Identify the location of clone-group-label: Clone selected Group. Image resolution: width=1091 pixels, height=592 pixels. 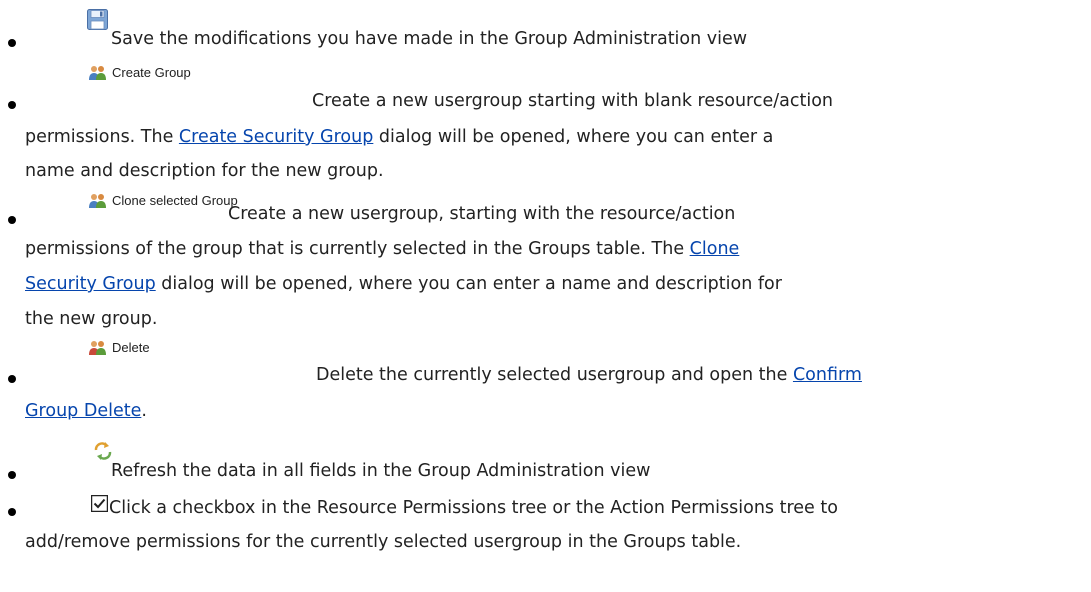
(175, 200).